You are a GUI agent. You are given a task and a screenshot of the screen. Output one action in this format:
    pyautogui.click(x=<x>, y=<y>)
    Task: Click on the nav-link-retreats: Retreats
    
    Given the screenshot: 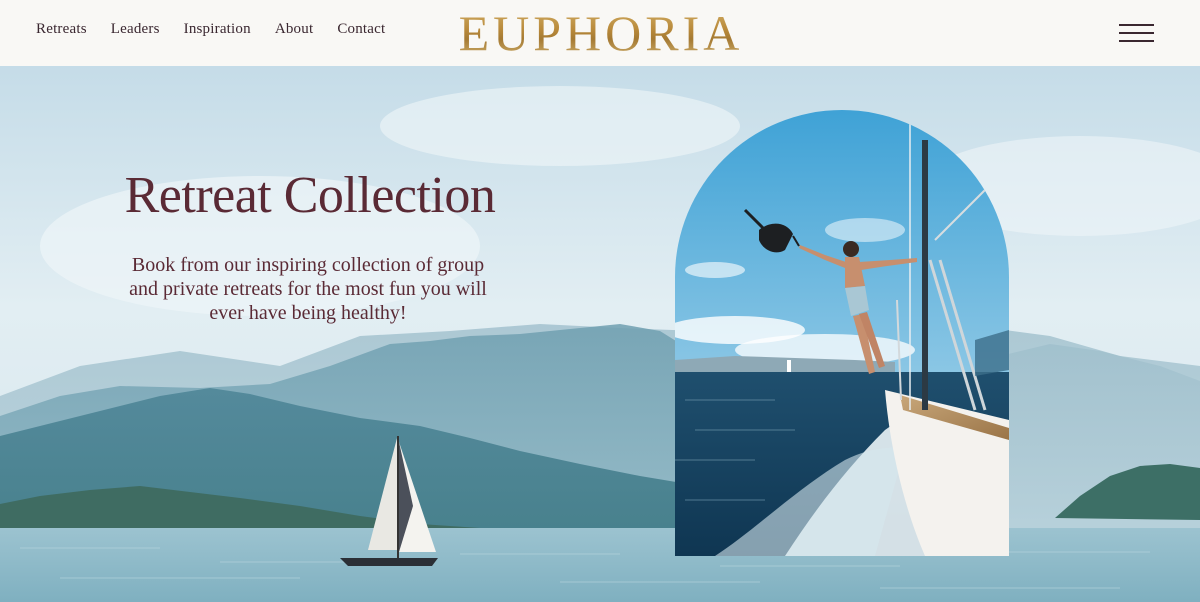 What is the action you would take?
    pyautogui.click(x=61, y=29)
    